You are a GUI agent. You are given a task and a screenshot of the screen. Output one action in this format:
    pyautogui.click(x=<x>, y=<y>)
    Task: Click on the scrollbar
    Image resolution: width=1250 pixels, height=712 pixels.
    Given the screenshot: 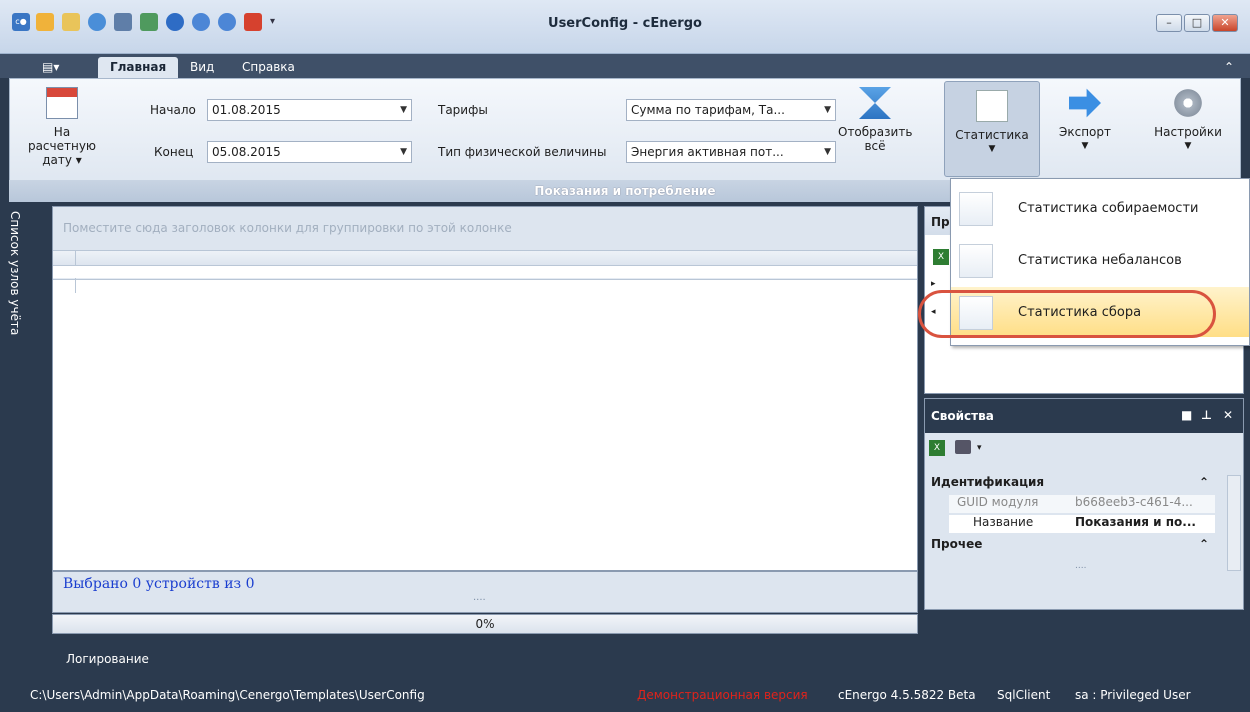 What is the action you would take?
    pyautogui.click(x=1234, y=523)
    